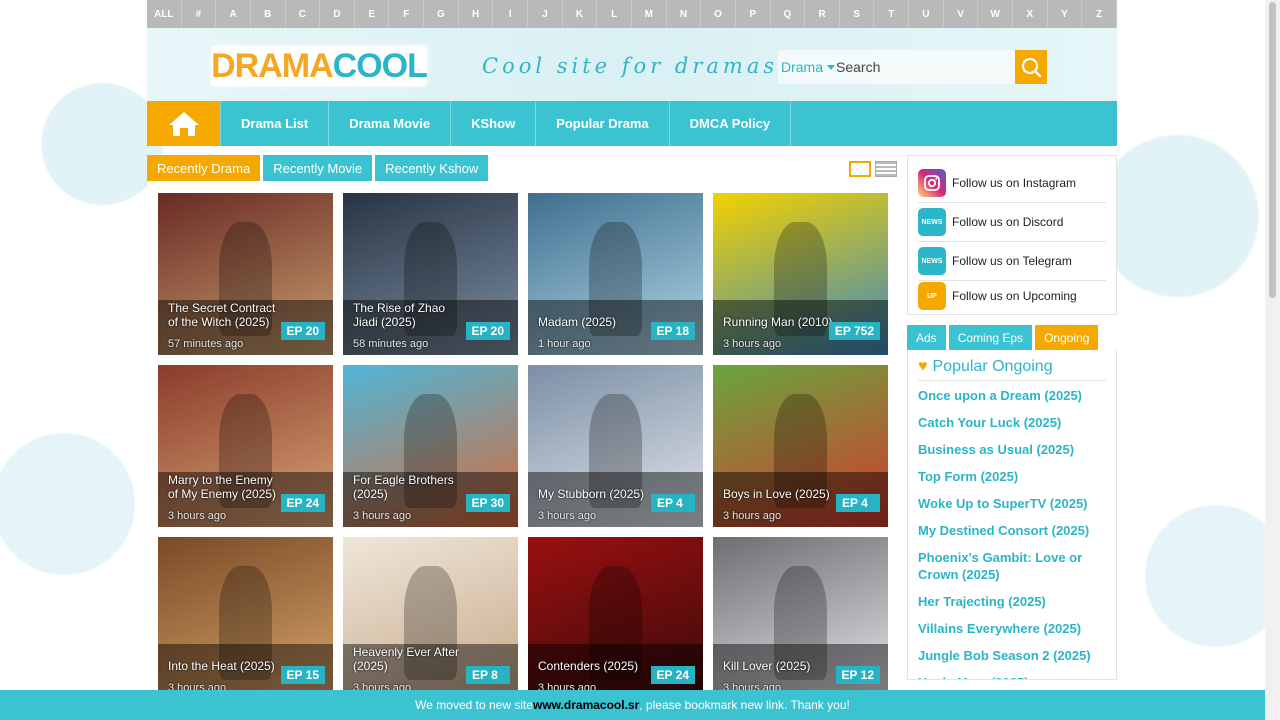  Describe the element at coordinates (886, 169) in the screenshot. I see `list-view-icon` at that location.